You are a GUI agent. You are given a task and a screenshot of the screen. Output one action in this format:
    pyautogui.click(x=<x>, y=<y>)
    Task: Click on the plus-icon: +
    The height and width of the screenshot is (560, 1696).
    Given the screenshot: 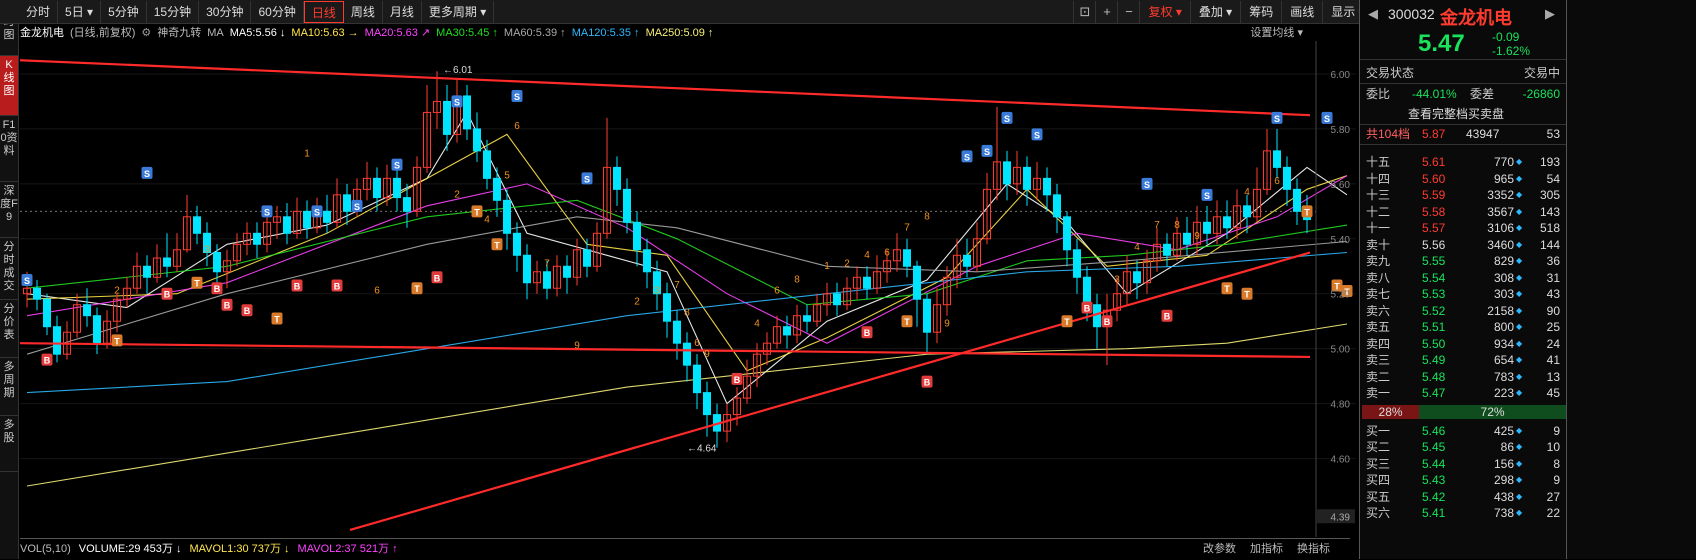 What is the action you would take?
    pyautogui.click(x=1106, y=12)
    